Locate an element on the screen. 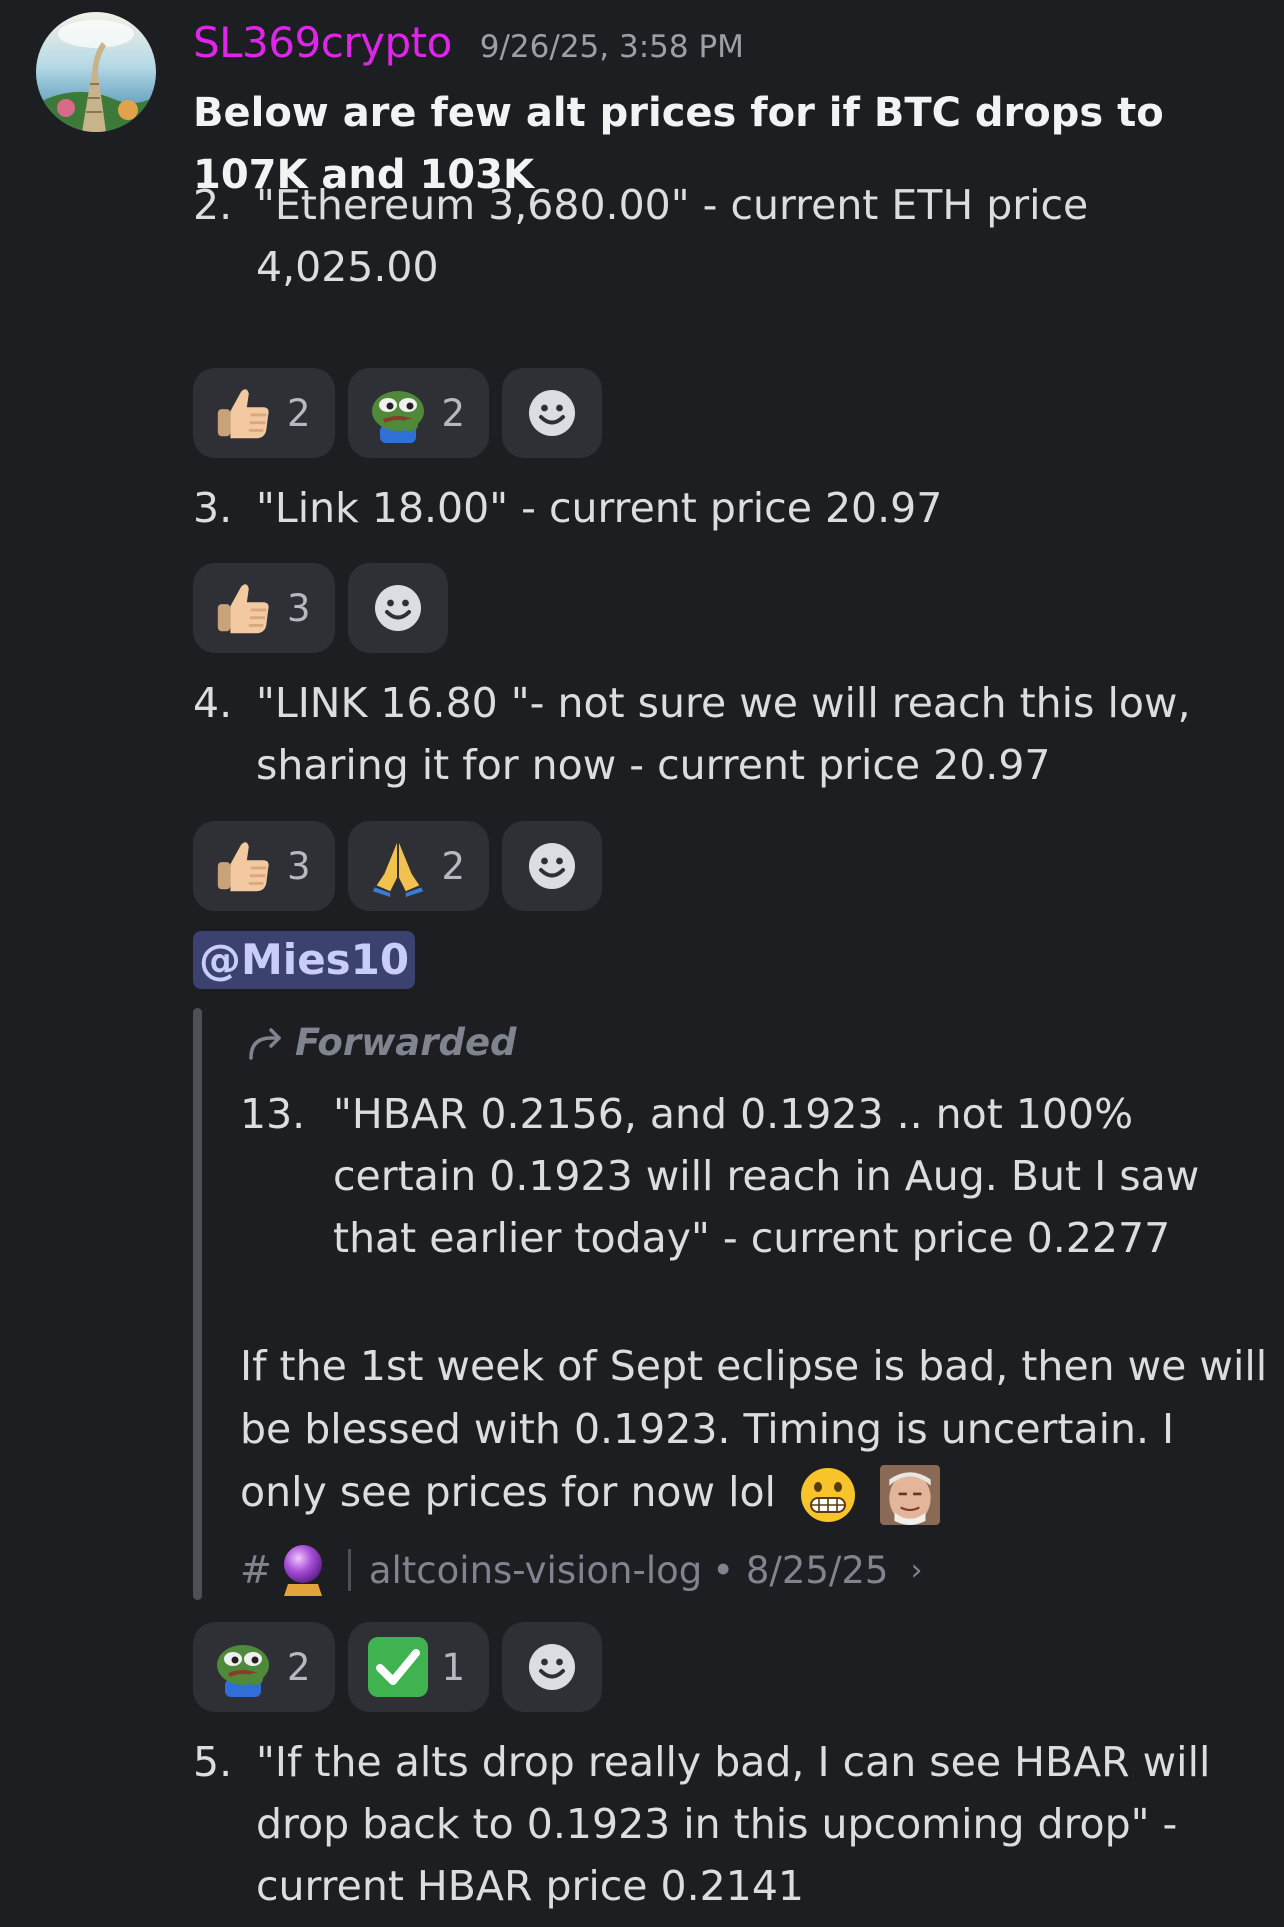  reaction-bar: 3 2 is located at coordinates (398, 866).